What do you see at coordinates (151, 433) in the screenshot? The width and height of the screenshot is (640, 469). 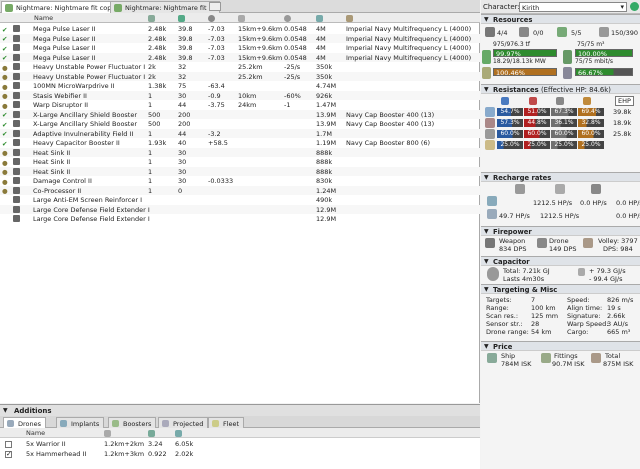 I see `speed-col-icon` at bounding box center [151, 433].